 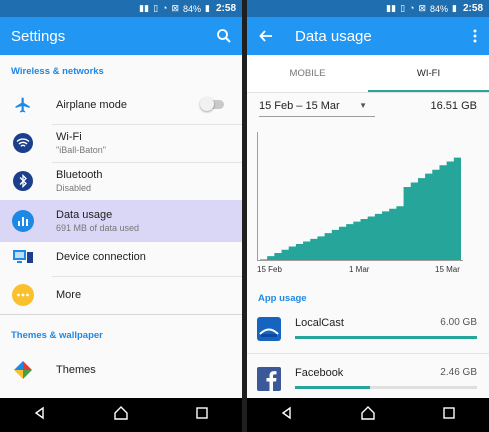 What do you see at coordinates (121, 143) in the screenshot?
I see `settings-item-wifi: Wi-Fi "iBall-Baton"` at bounding box center [121, 143].